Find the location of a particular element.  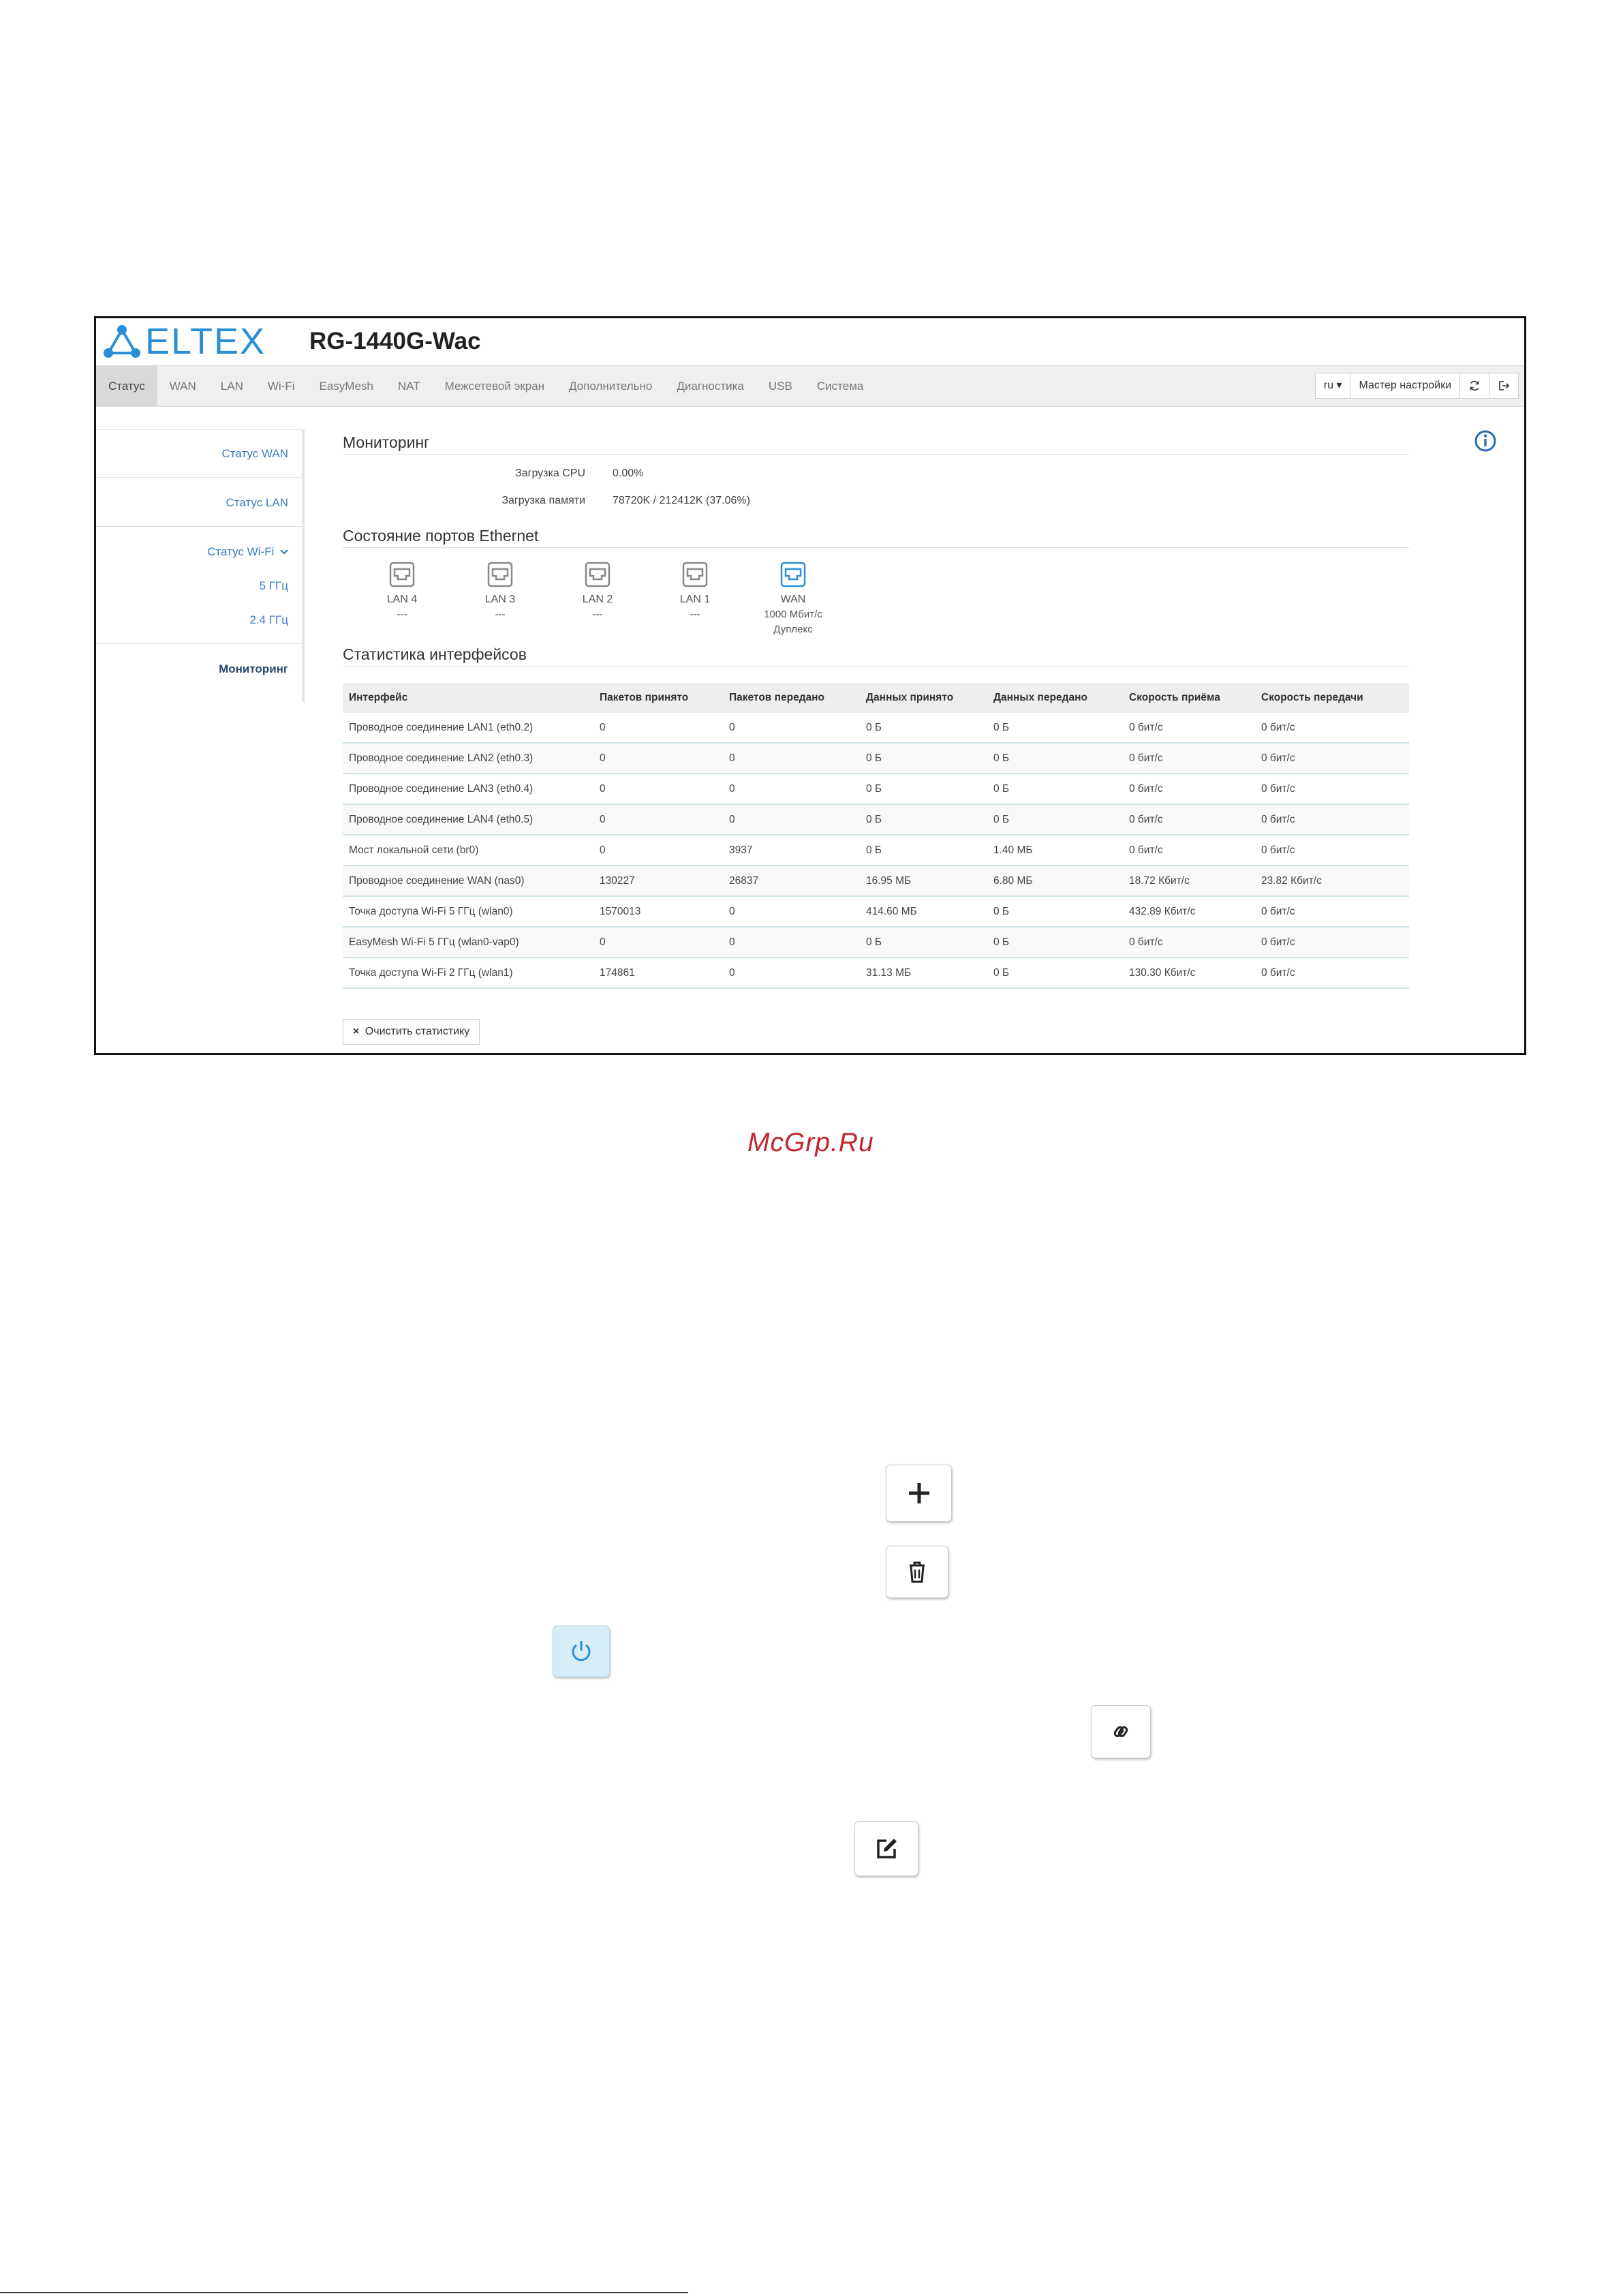

port-name: WAN is located at coordinates (793, 600).